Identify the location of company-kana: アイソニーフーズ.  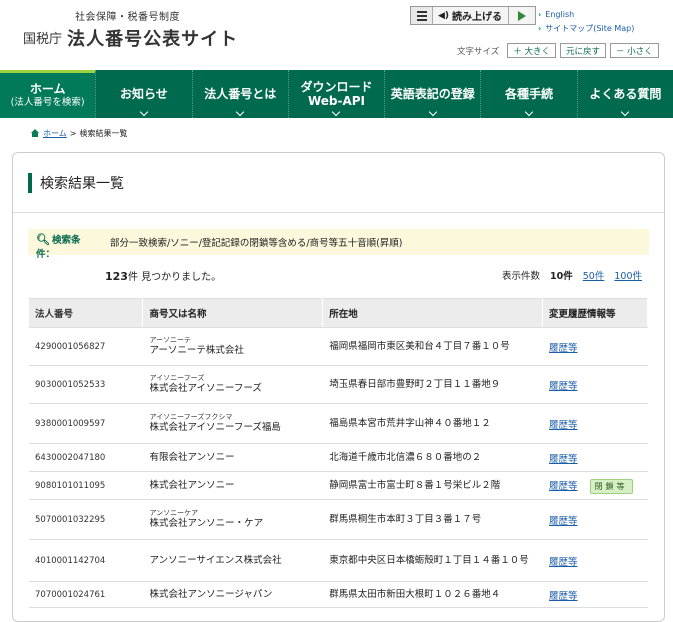
(177, 378).